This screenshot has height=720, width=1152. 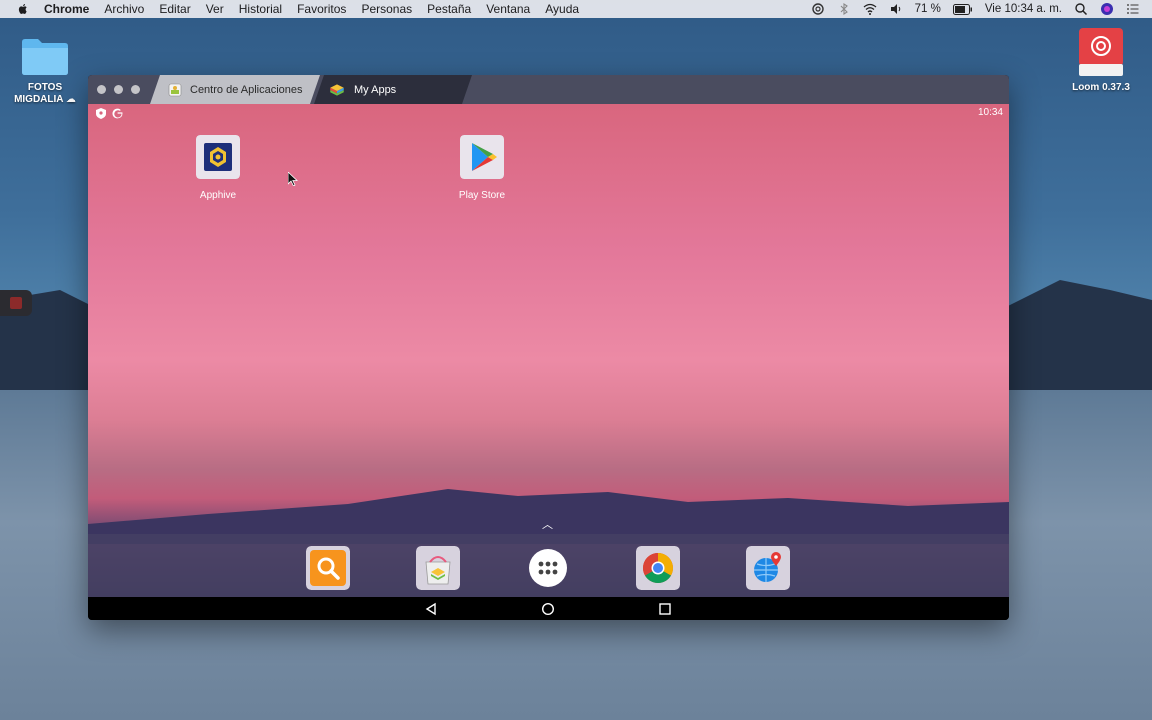 I want to click on apphive-icon, so click(x=218, y=157).